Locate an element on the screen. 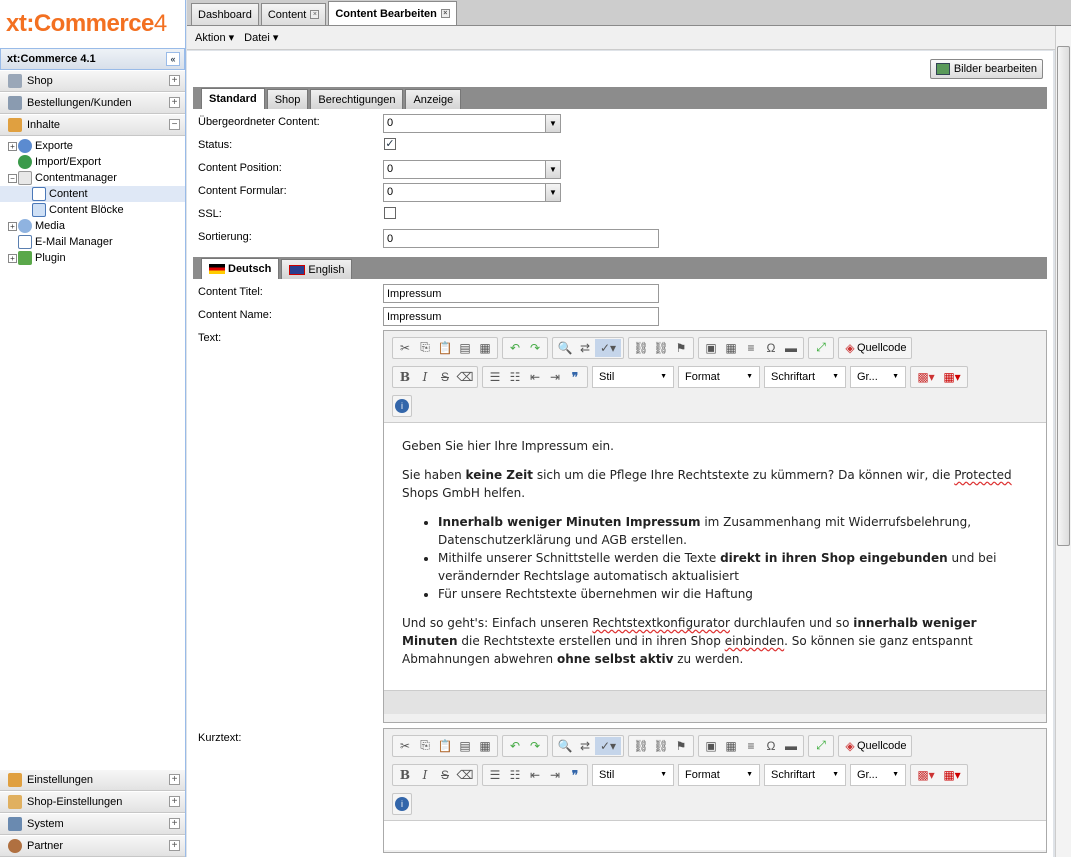 The height and width of the screenshot is (857, 1071). numbered-list-icon: ☰ is located at coordinates (495, 775).